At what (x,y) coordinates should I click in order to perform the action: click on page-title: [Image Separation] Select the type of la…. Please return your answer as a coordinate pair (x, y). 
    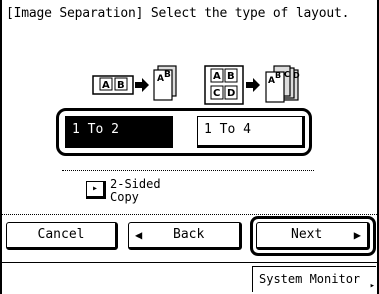
    Looking at the image, I should click on (178, 13).